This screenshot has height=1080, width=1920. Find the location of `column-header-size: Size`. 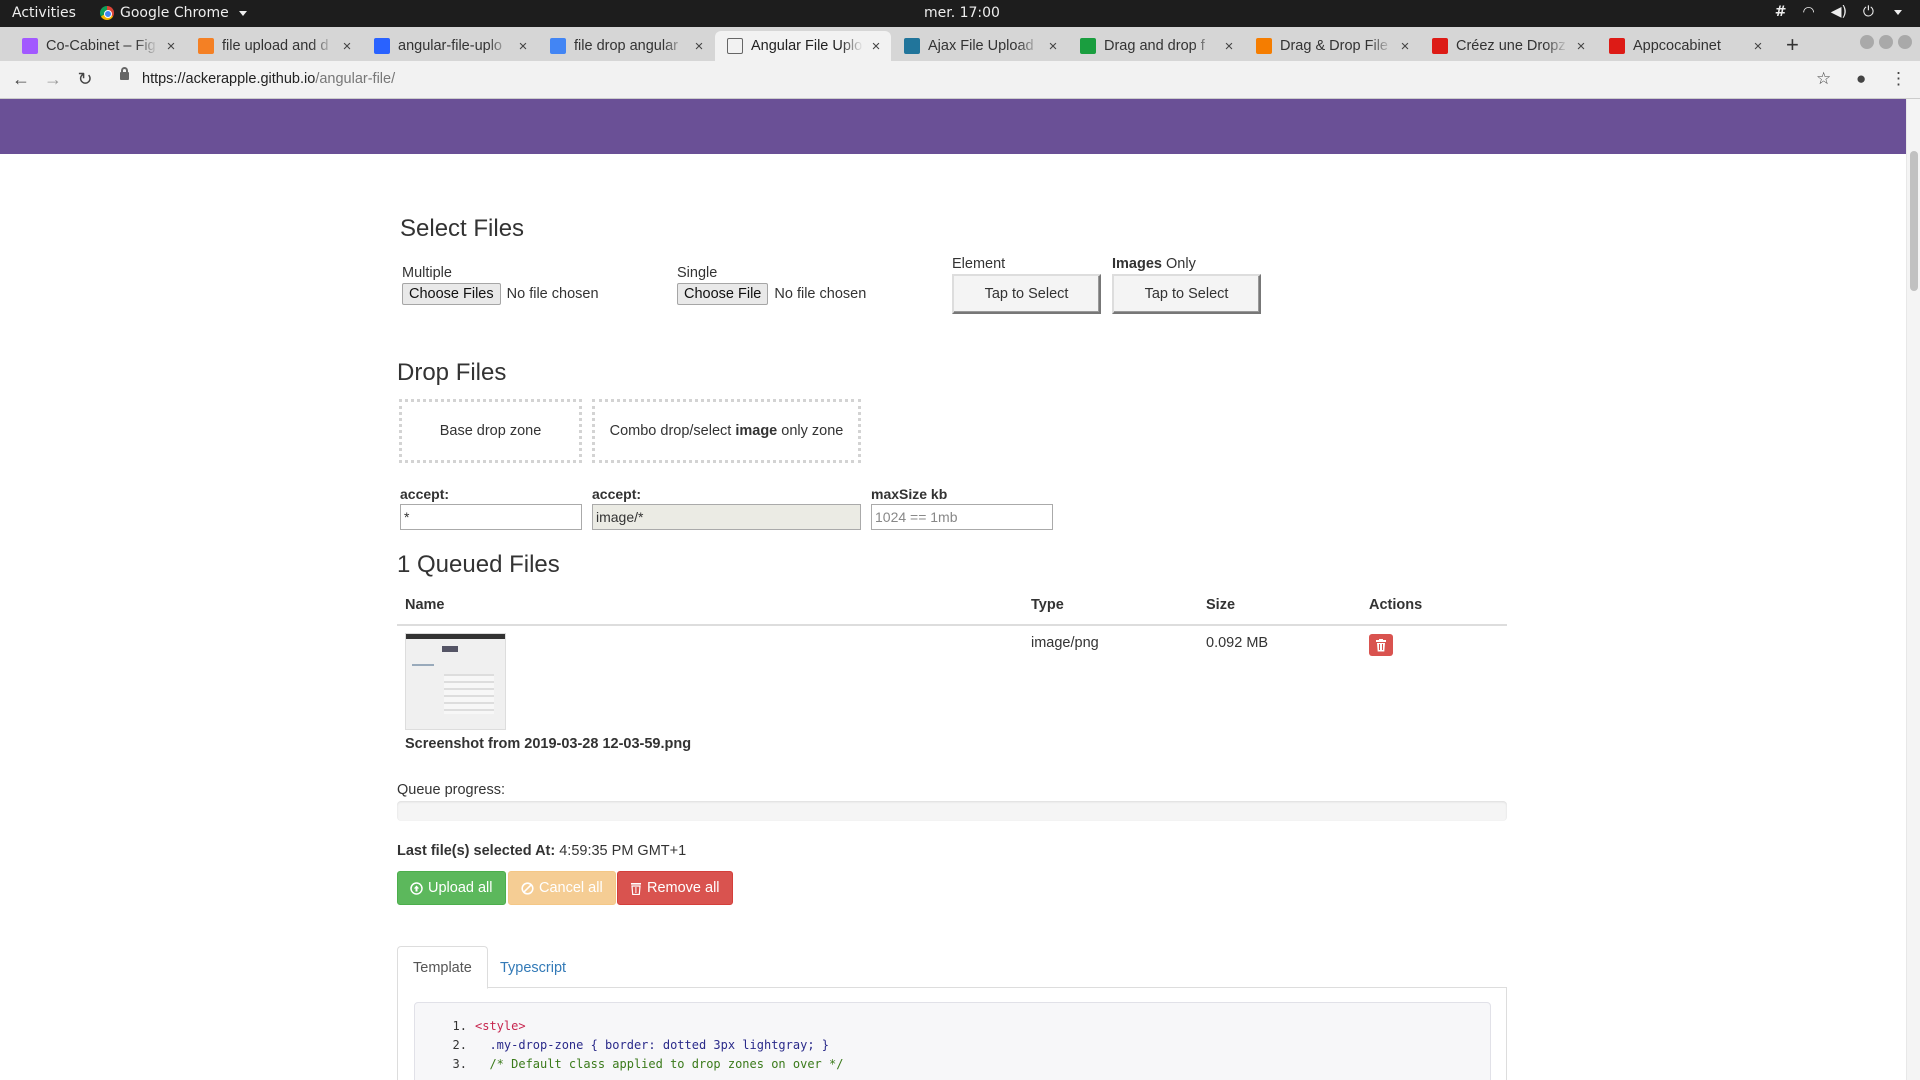

column-header-size: Size is located at coordinates (1221, 605).